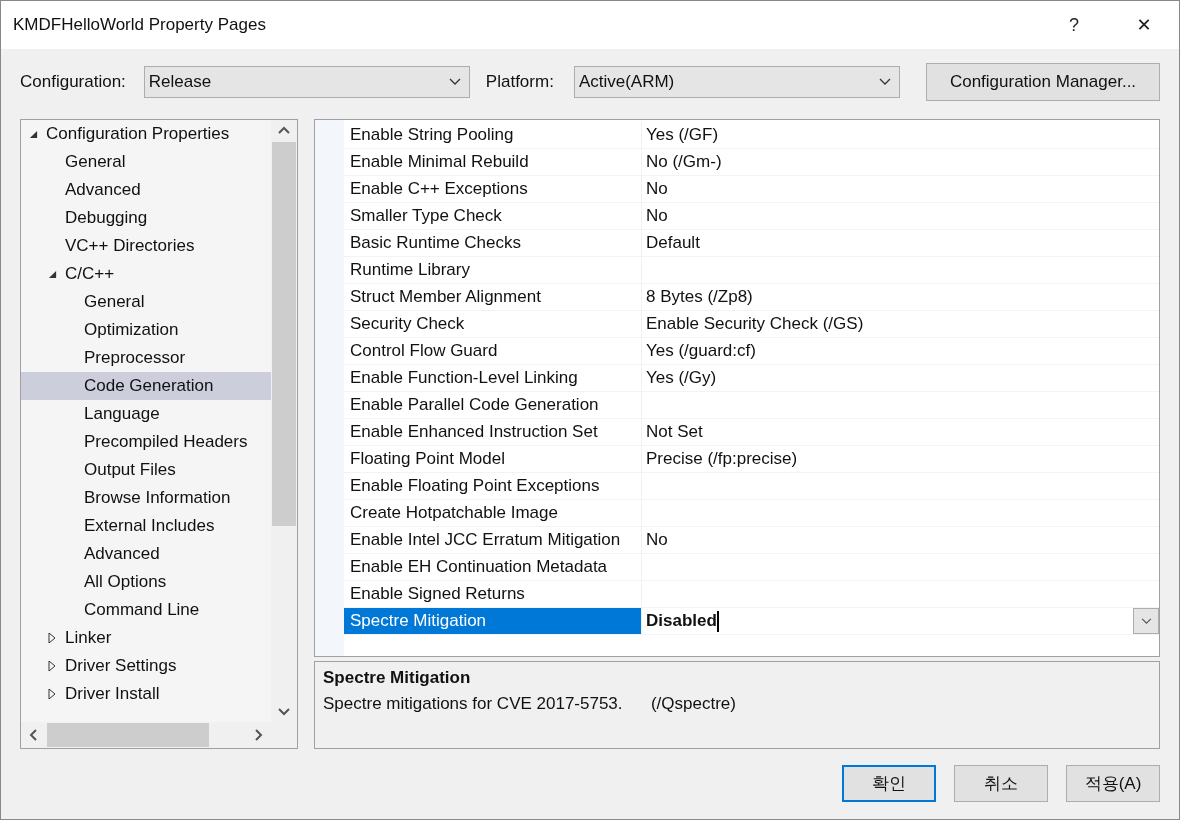 This screenshot has height=820, width=1180. I want to click on property-value: Default, so click(673, 243).